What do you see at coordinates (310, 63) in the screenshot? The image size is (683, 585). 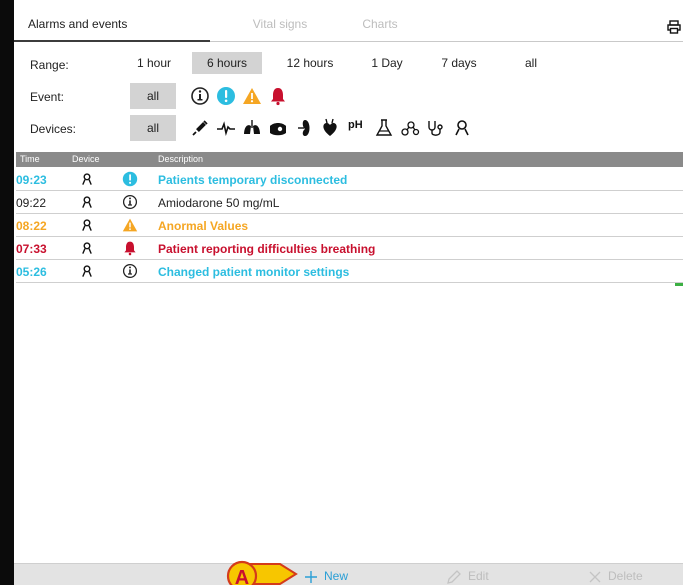 I see `range-option-12-hours: 12 hours` at bounding box center [310, 63].